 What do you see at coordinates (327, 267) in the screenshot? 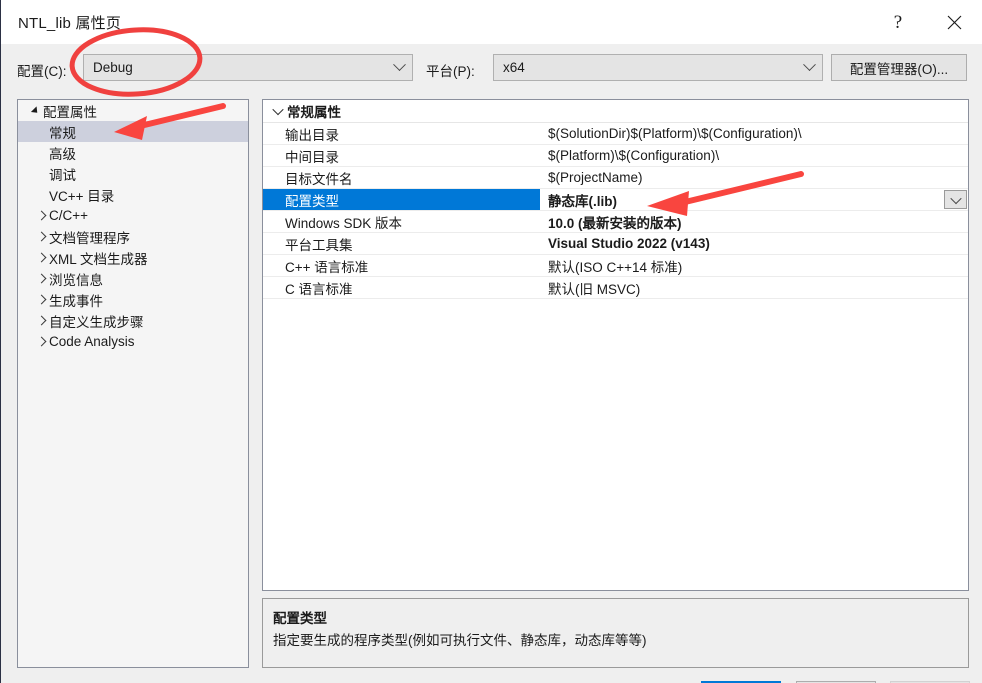
I see `property-name: C++ 语言标准` at bounding box center [327, 267].